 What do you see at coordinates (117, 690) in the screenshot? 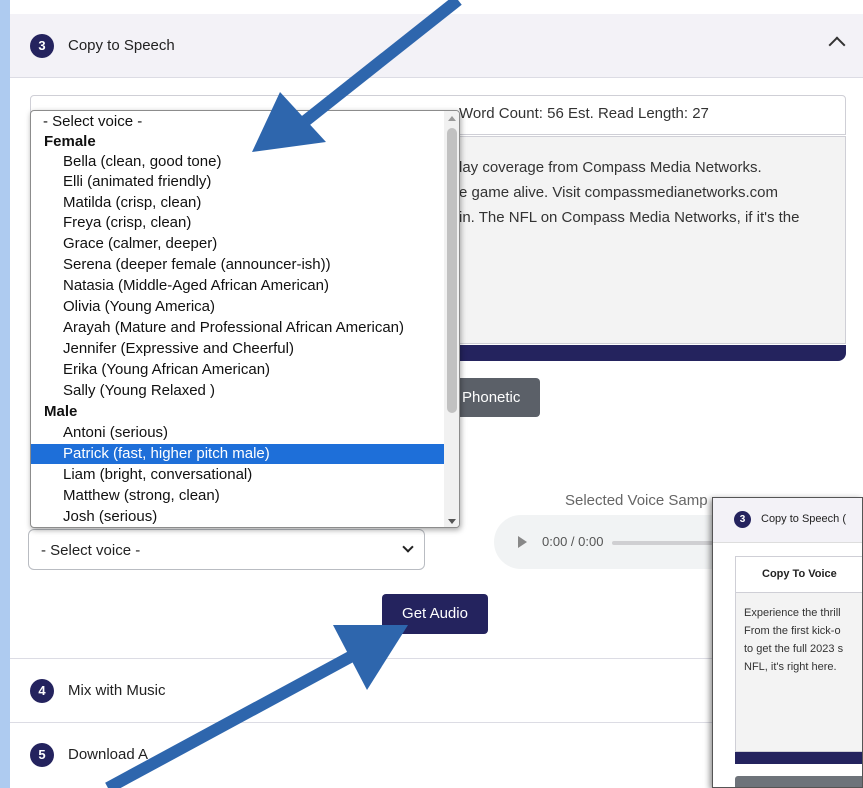
I see `section-title: Mix with Music` at bounding box center [117, 690].